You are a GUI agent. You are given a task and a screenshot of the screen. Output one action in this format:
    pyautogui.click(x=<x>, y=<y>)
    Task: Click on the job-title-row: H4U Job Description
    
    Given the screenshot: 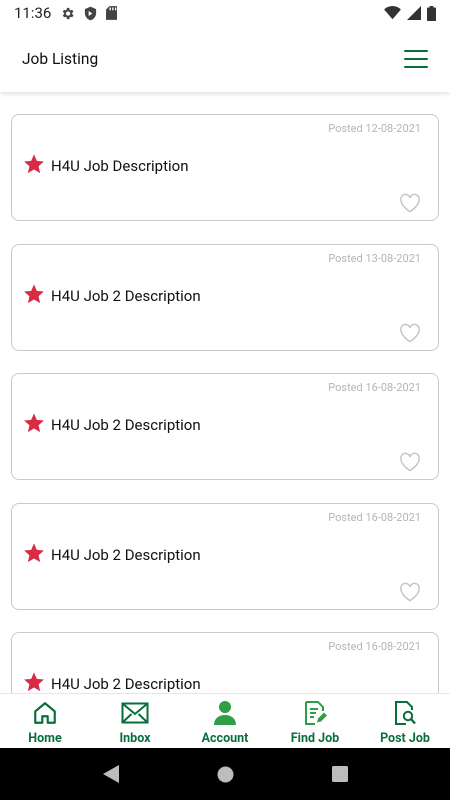 What is the action you would take?
    pyautogui.click(x=106, y=166)
    